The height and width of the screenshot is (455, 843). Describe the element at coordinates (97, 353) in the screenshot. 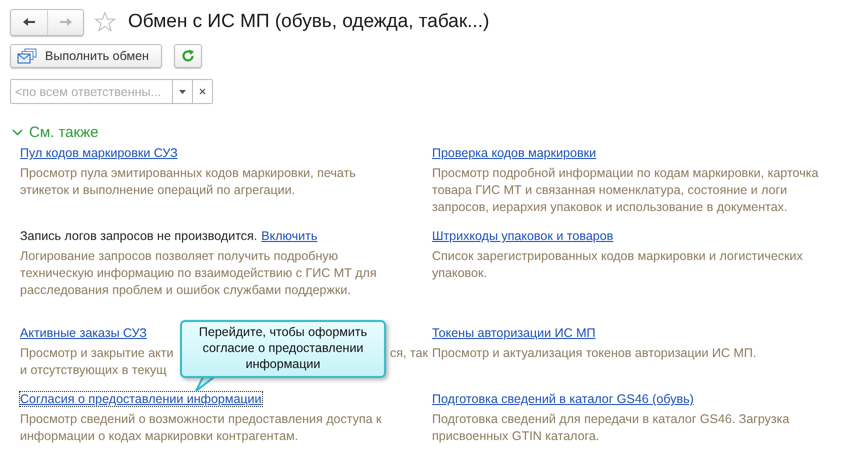

I see `description-fragment: Просмотр и закрытие акти` at that location.